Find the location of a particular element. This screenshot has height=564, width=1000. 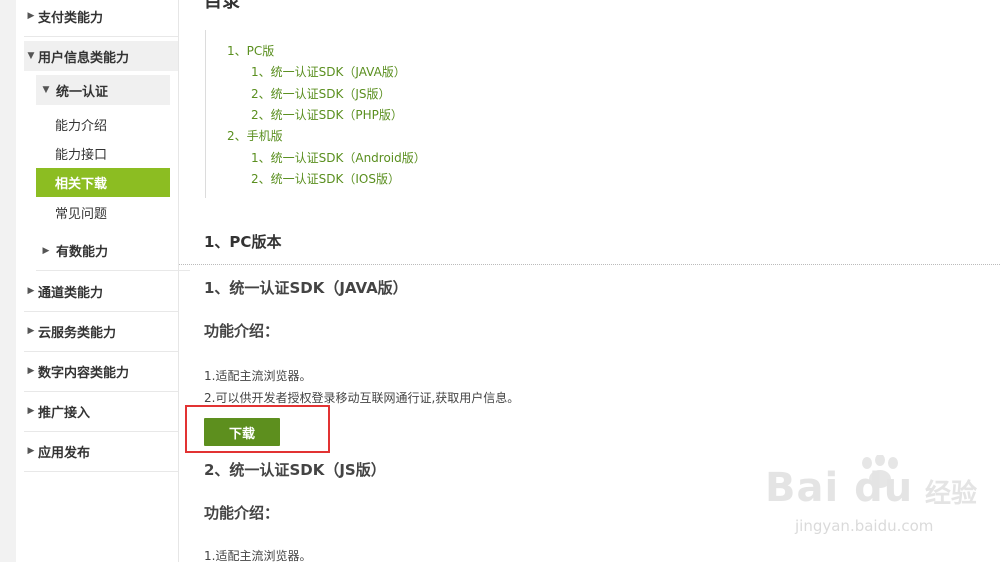

sidebar-item-label: 应用发布 is located at coordinates (64, 453).